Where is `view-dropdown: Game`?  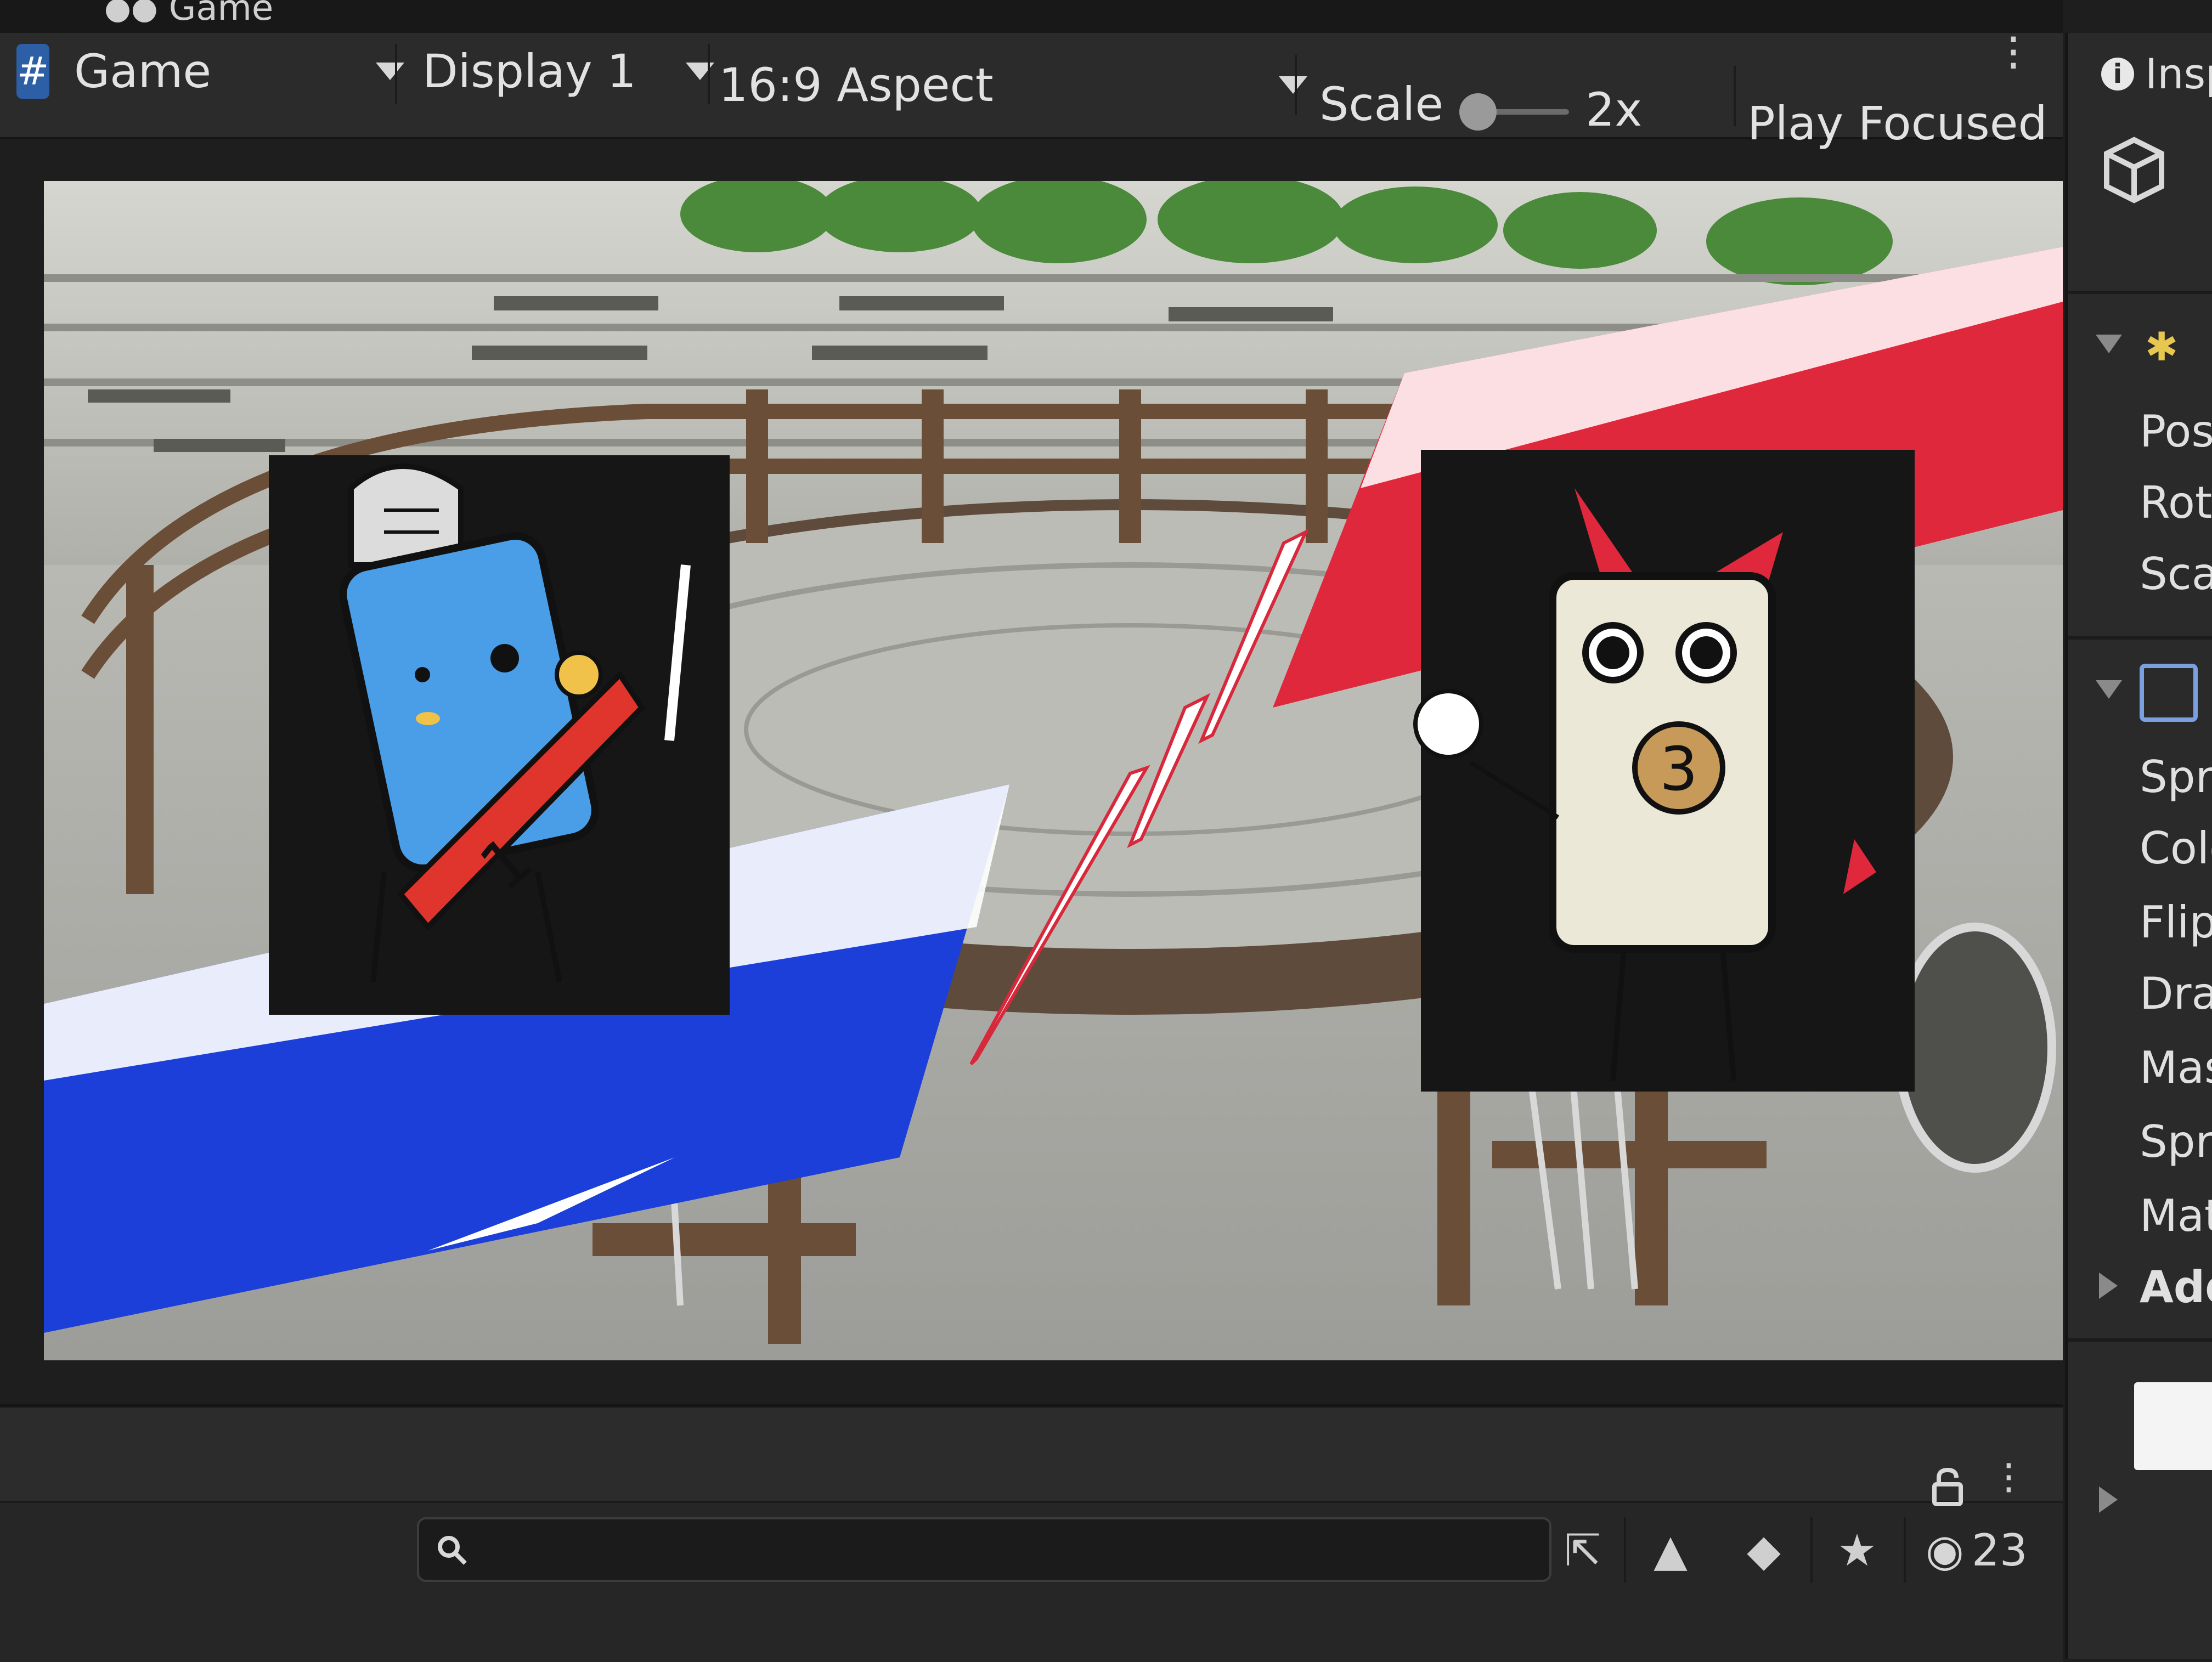
view-dropdown: Game is located at coordinates (240, 71).